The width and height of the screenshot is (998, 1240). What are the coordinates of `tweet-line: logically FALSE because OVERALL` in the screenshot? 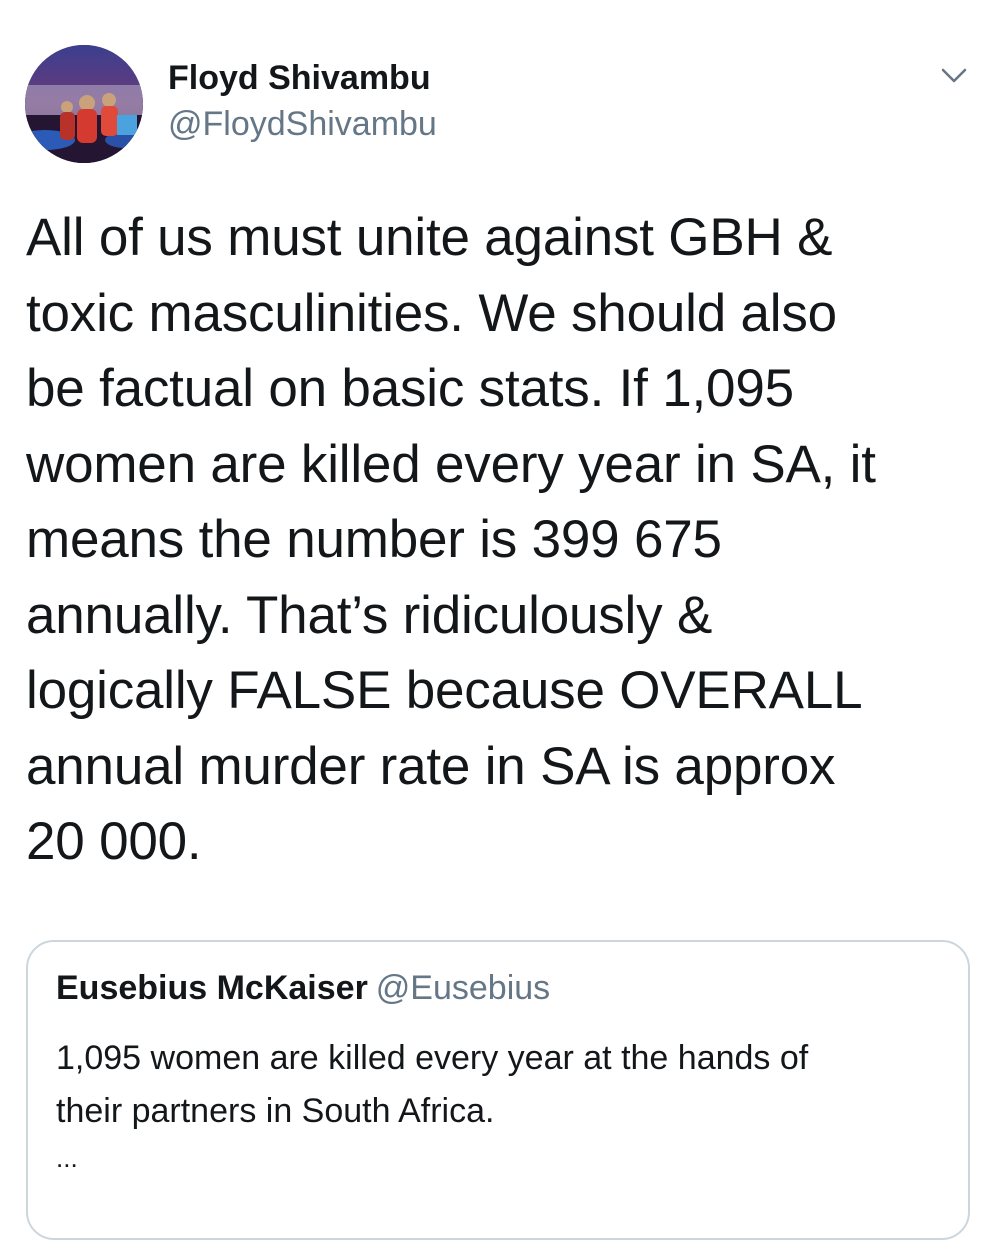 It's located at (444, 690).